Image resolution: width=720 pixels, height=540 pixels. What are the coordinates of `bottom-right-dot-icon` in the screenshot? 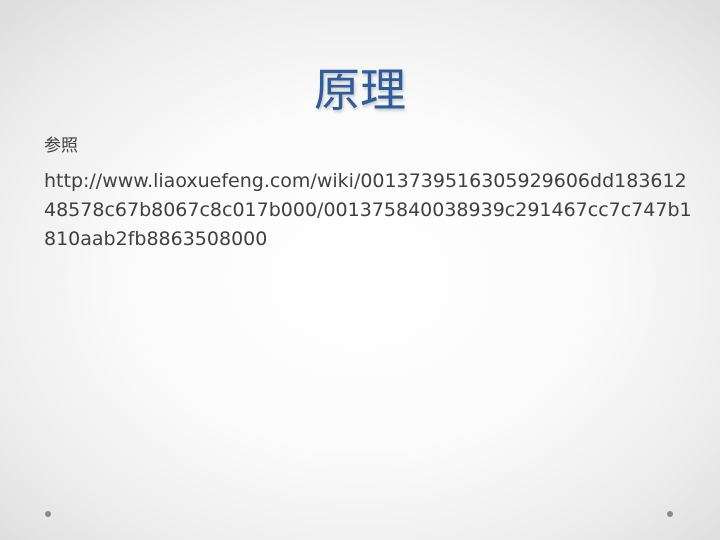 It's located at (670, 514).